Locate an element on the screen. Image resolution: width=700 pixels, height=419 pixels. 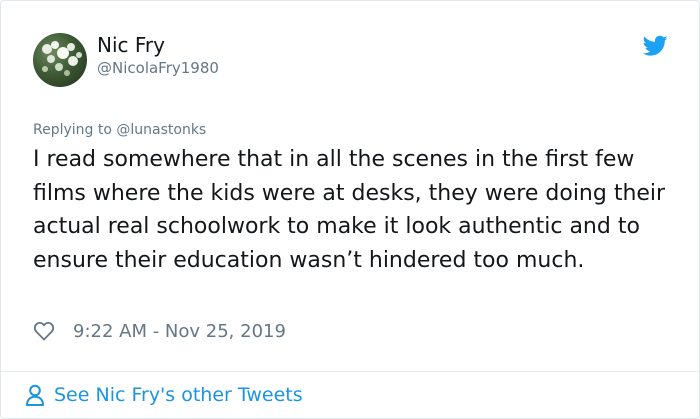
footer-divider is located at coordinates (350, 371).